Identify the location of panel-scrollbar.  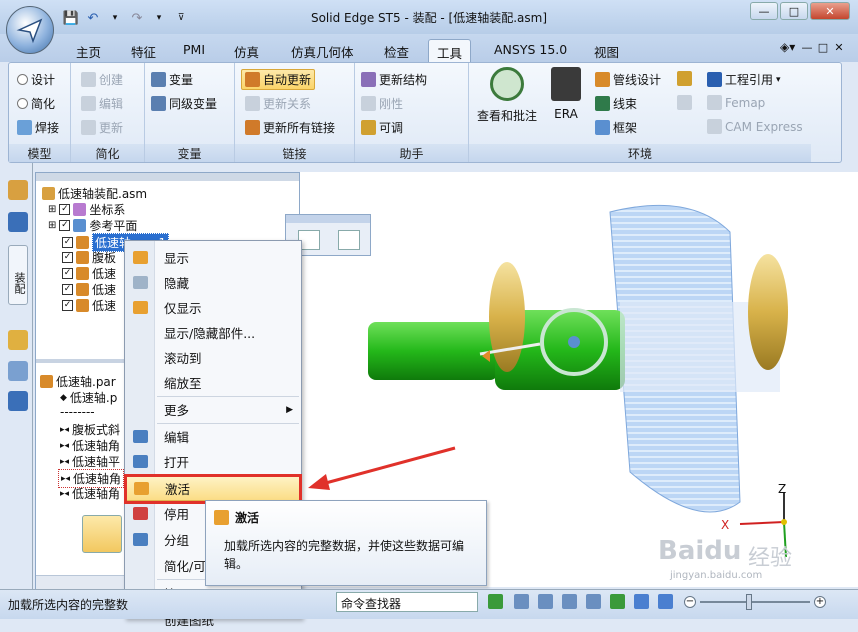
(167, 177).